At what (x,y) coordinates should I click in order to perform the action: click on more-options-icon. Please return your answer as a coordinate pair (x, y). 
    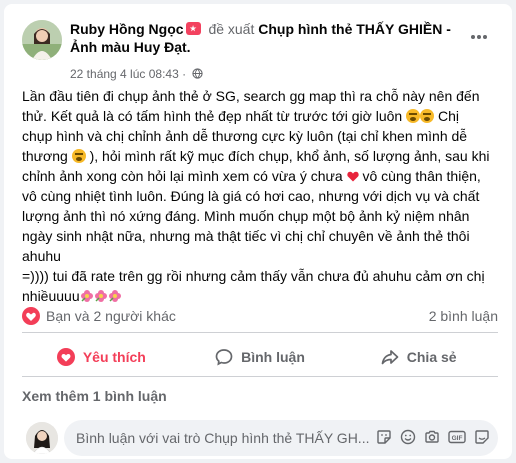
    Looking at the image, I should click on (482, 34).